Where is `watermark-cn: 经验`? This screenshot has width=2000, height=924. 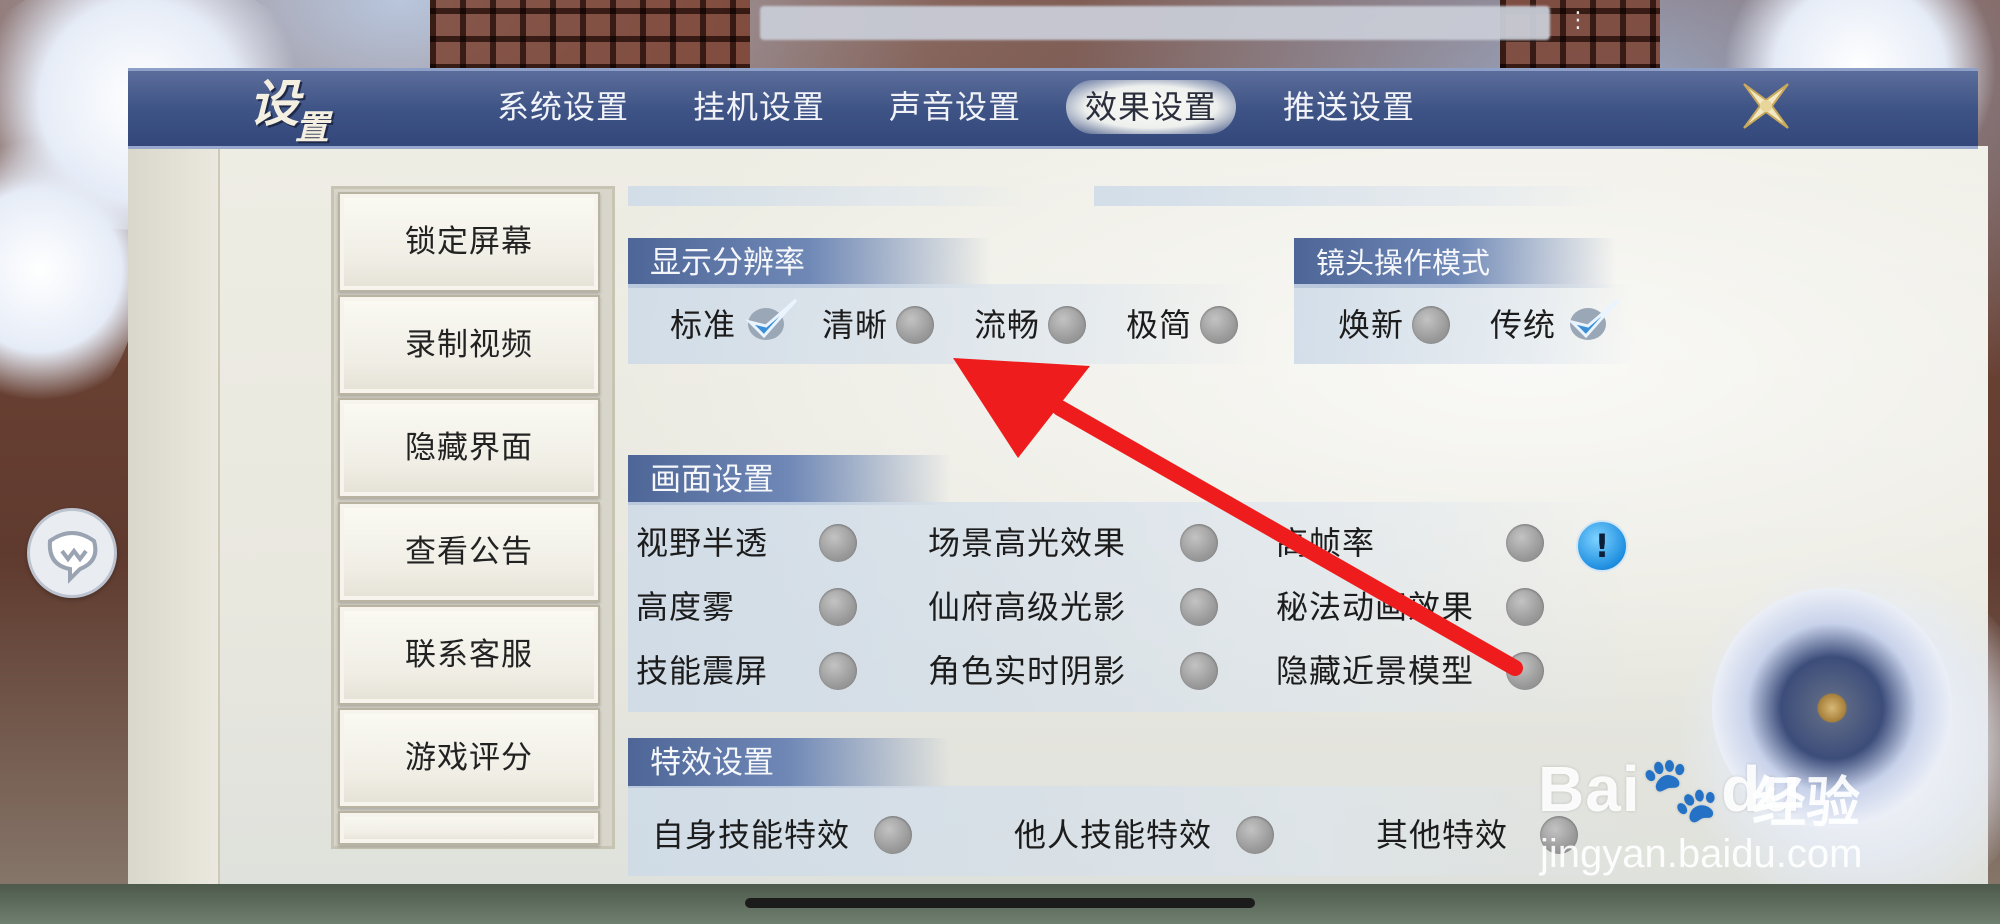 watermark-cn: 经验 is located at coordinates (1806, 802).